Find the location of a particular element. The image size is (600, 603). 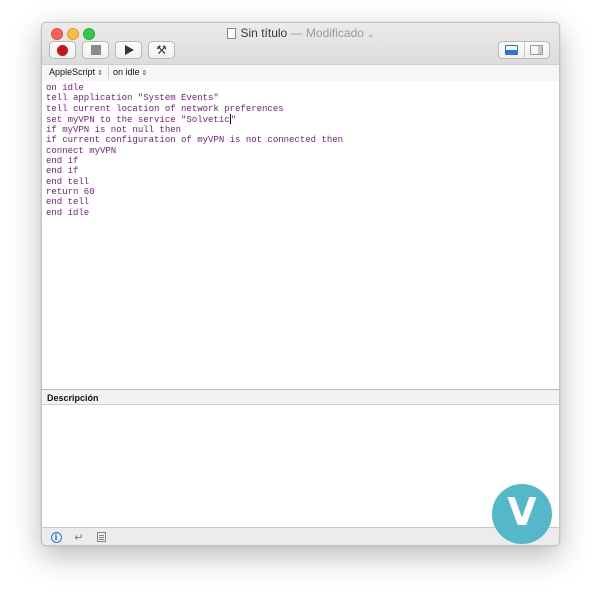

handler-selector: on idle ⇕ is located at coordinates (128, 72).